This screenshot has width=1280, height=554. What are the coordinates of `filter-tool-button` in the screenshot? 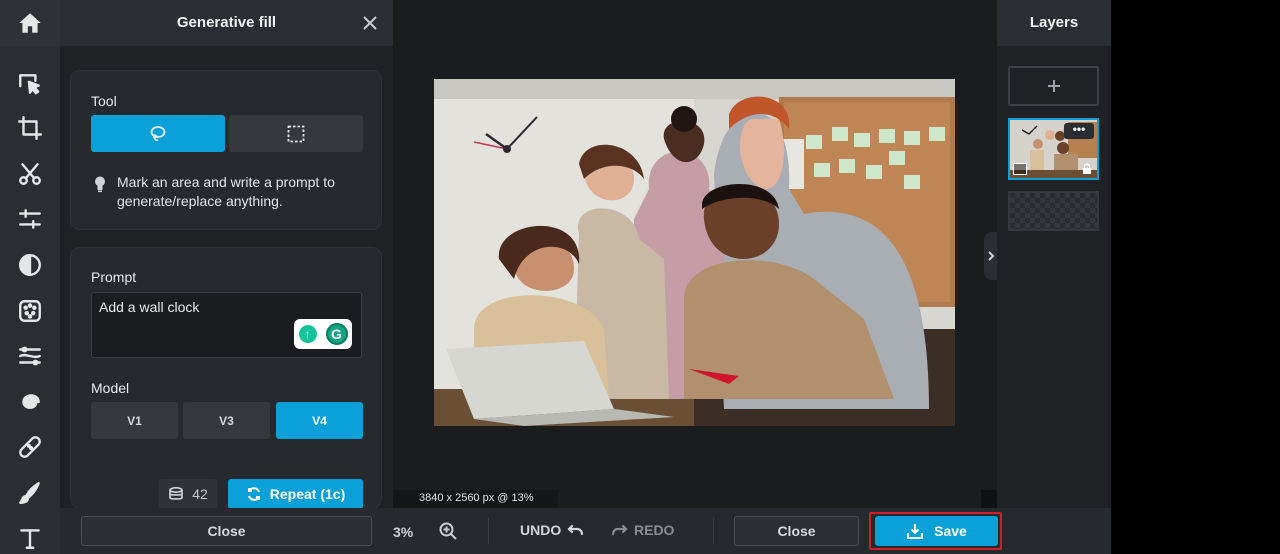 It's located at (30, 265).